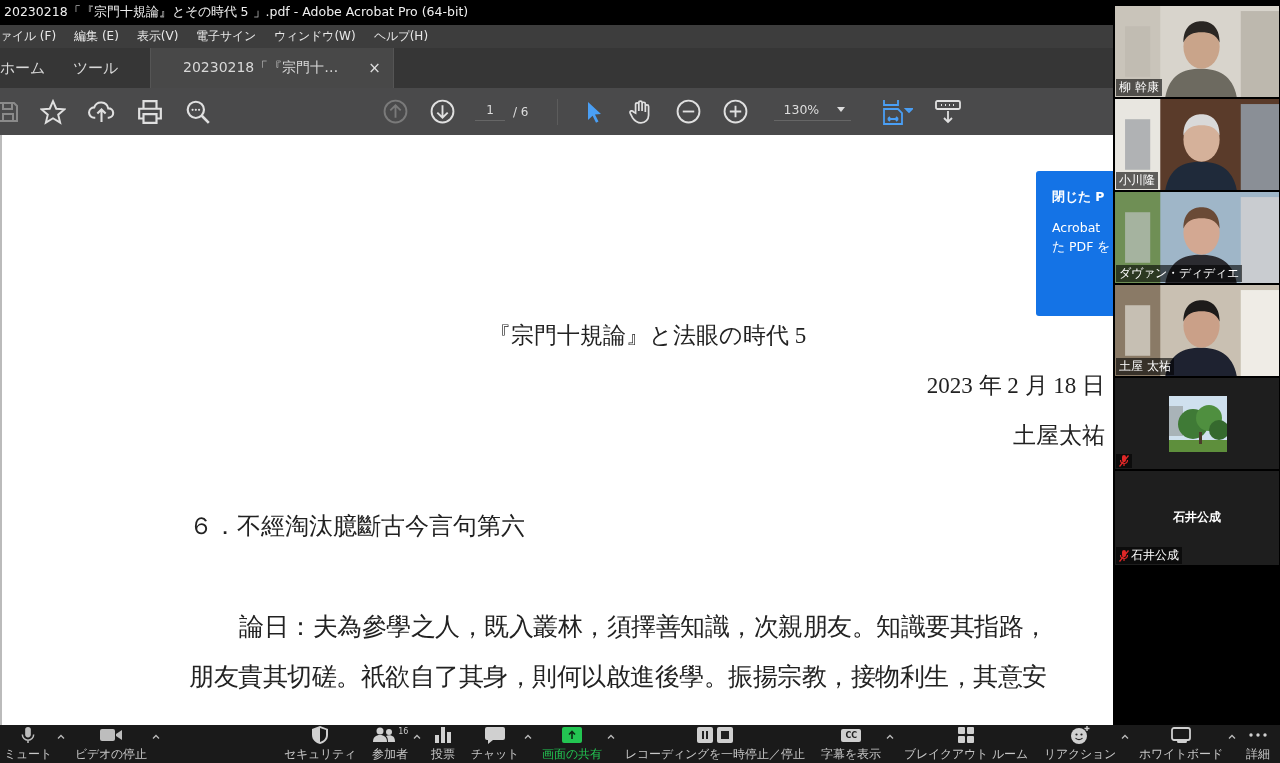 Image resolution: width=1280 pixels, height=763 pixels. I want to click on participants-button: 16 参加者, so click(390, 744).